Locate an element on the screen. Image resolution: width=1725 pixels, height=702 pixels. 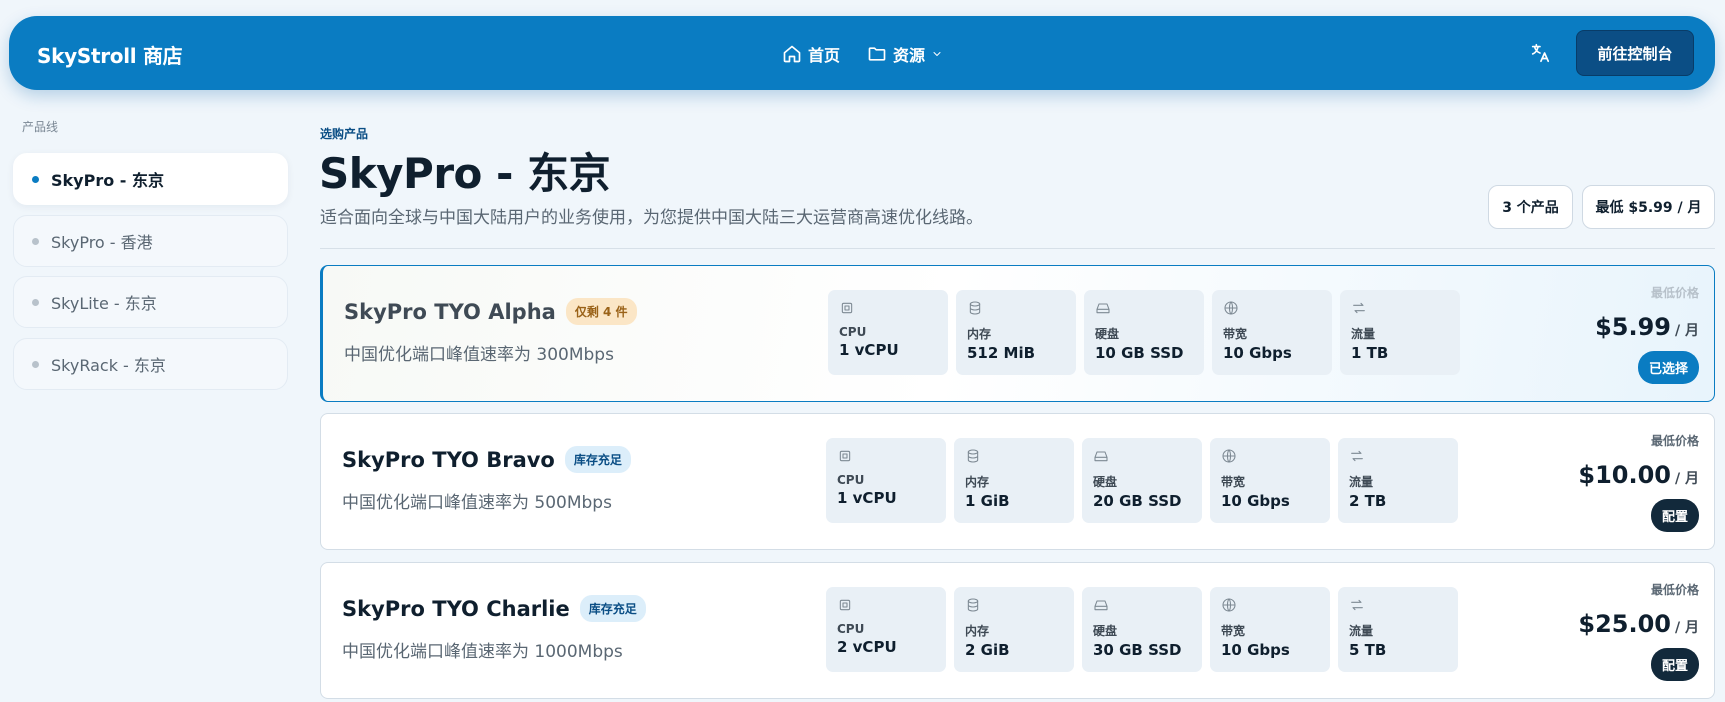
spec-value: 2 vCPU is located at coordinates (867, 647).